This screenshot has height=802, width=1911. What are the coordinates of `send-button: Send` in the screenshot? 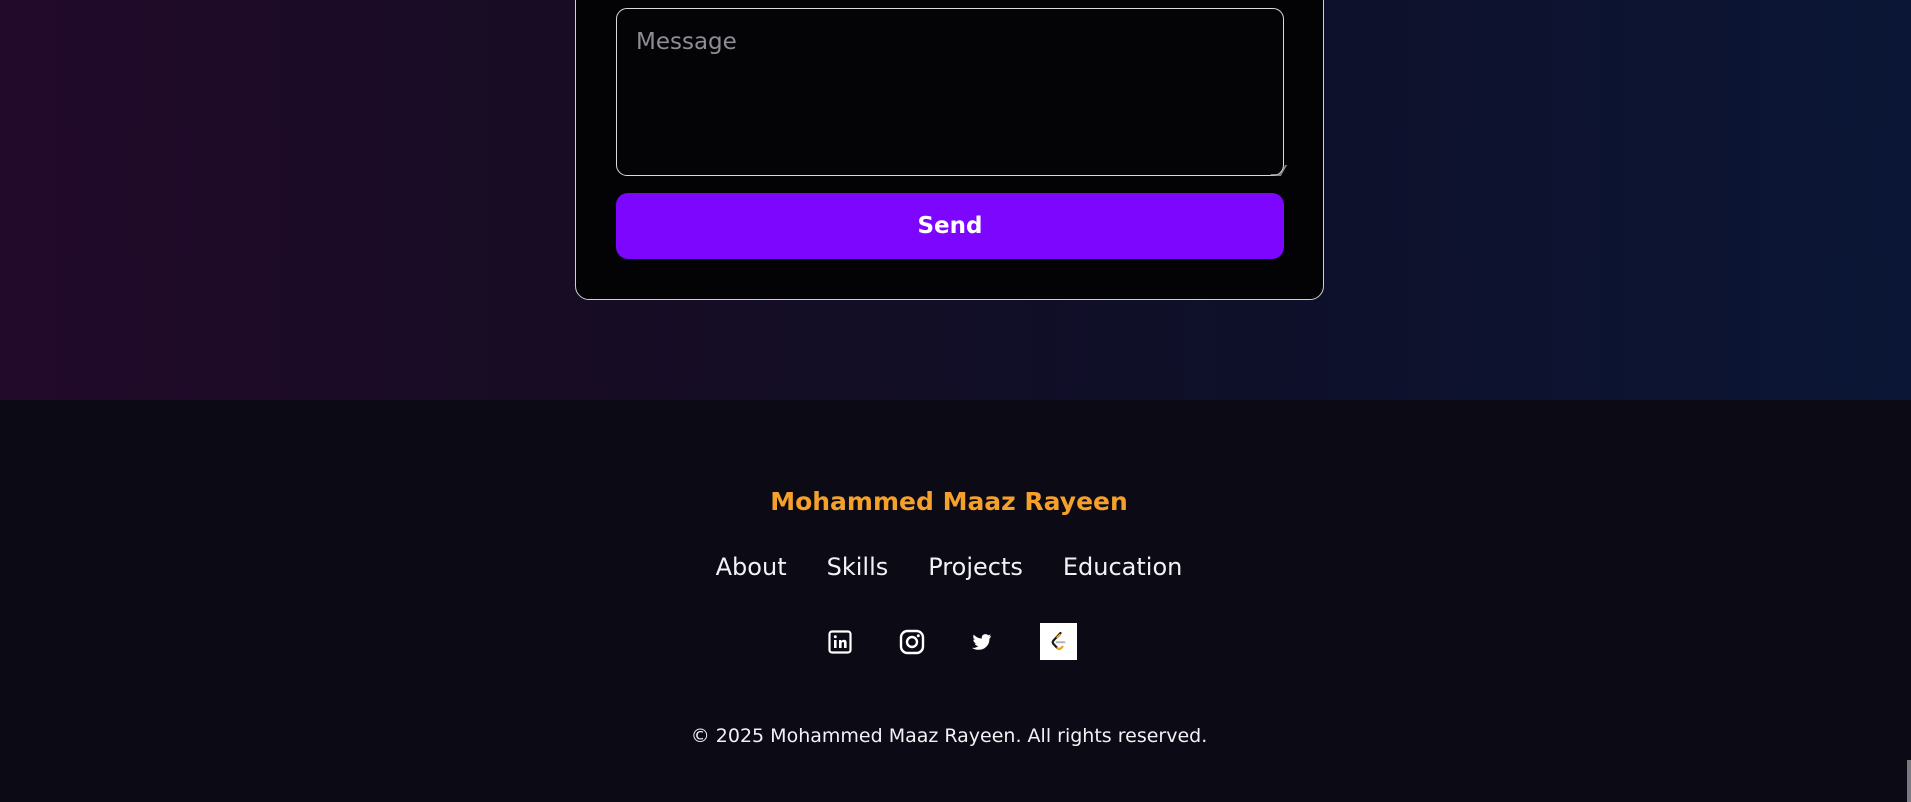 It's located at (950, 226).